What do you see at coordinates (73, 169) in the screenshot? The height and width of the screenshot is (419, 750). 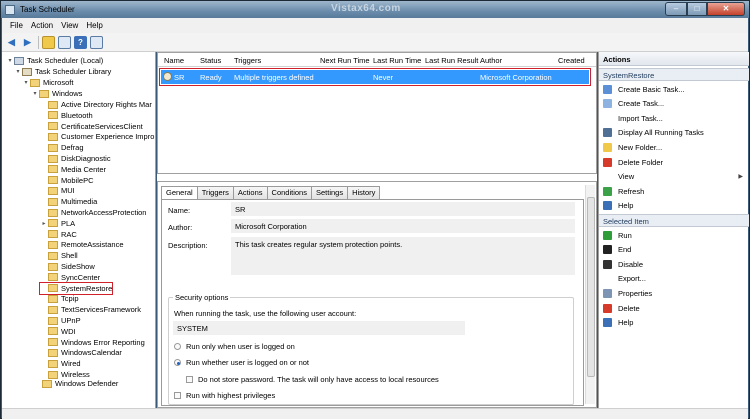 I see `tree-node-media-center: Media Center` at bounding box center [73, 169].